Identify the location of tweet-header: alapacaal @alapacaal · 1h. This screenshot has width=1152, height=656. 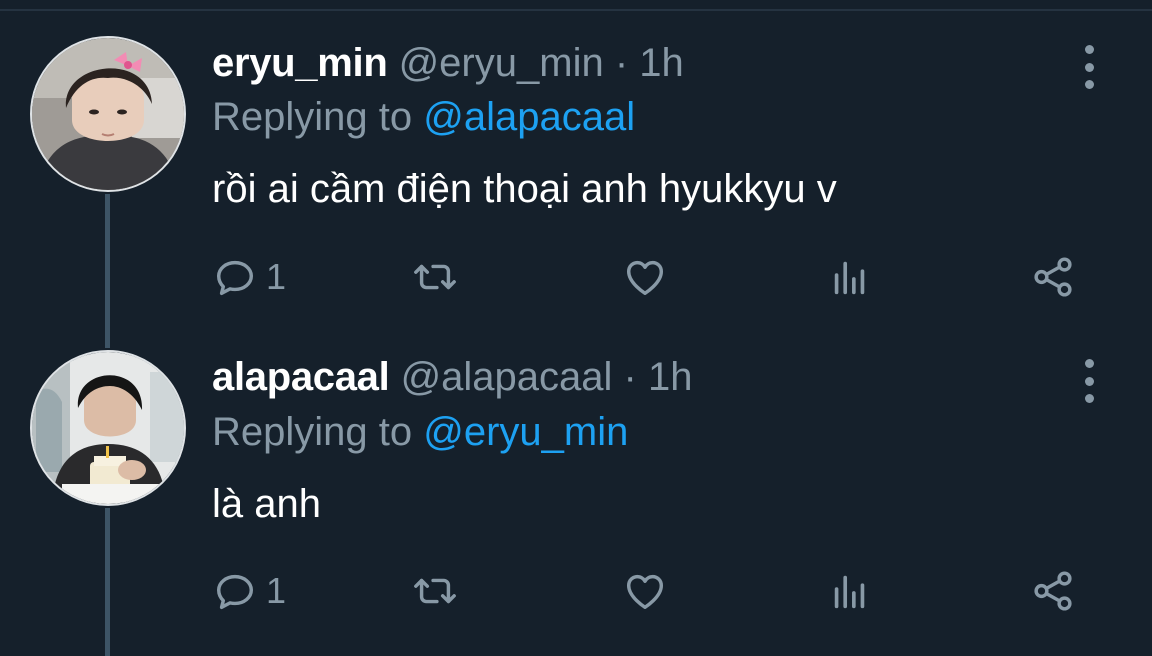
(452, 377).